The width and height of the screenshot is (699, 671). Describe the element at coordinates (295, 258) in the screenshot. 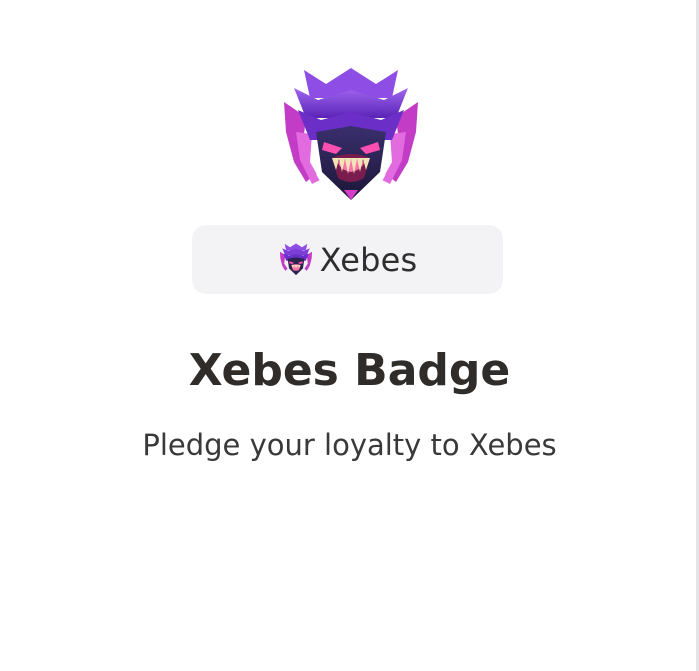

I see `xebes-emblem-small-icon` at that location.